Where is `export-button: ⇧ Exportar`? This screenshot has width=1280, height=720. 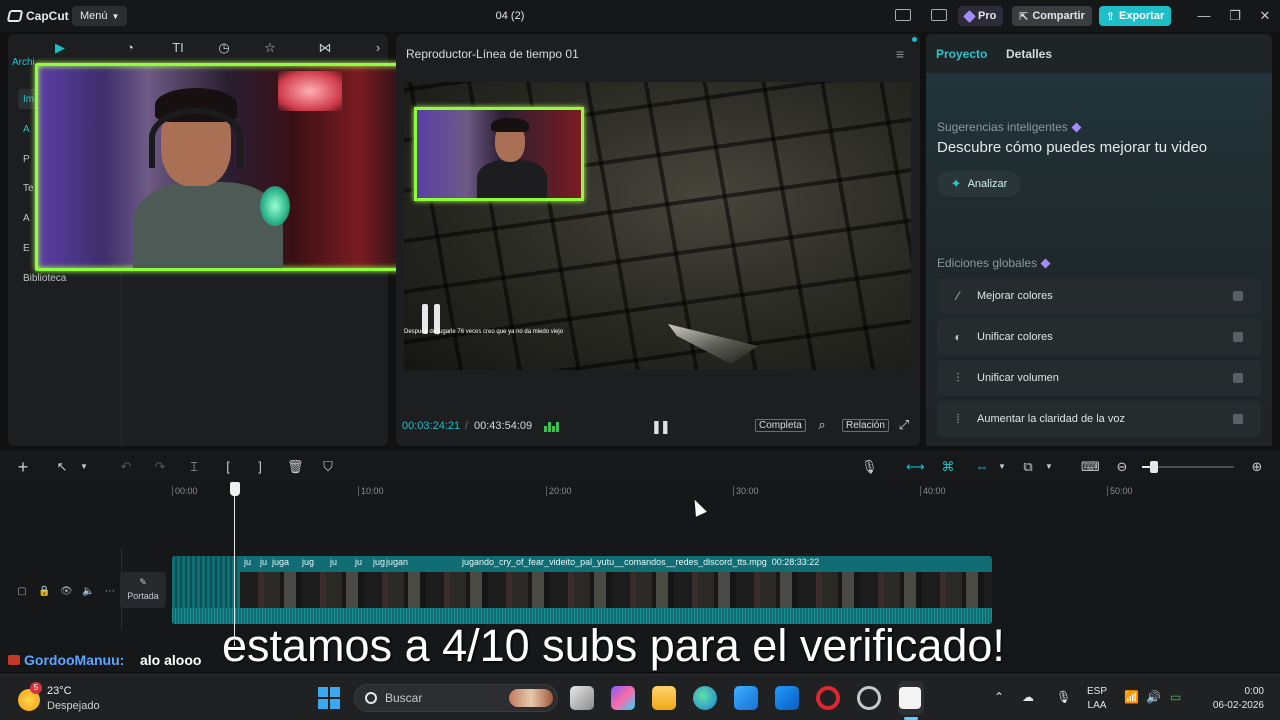 export-button: ⇧ Exportar is located at coordinates (1135, 16).